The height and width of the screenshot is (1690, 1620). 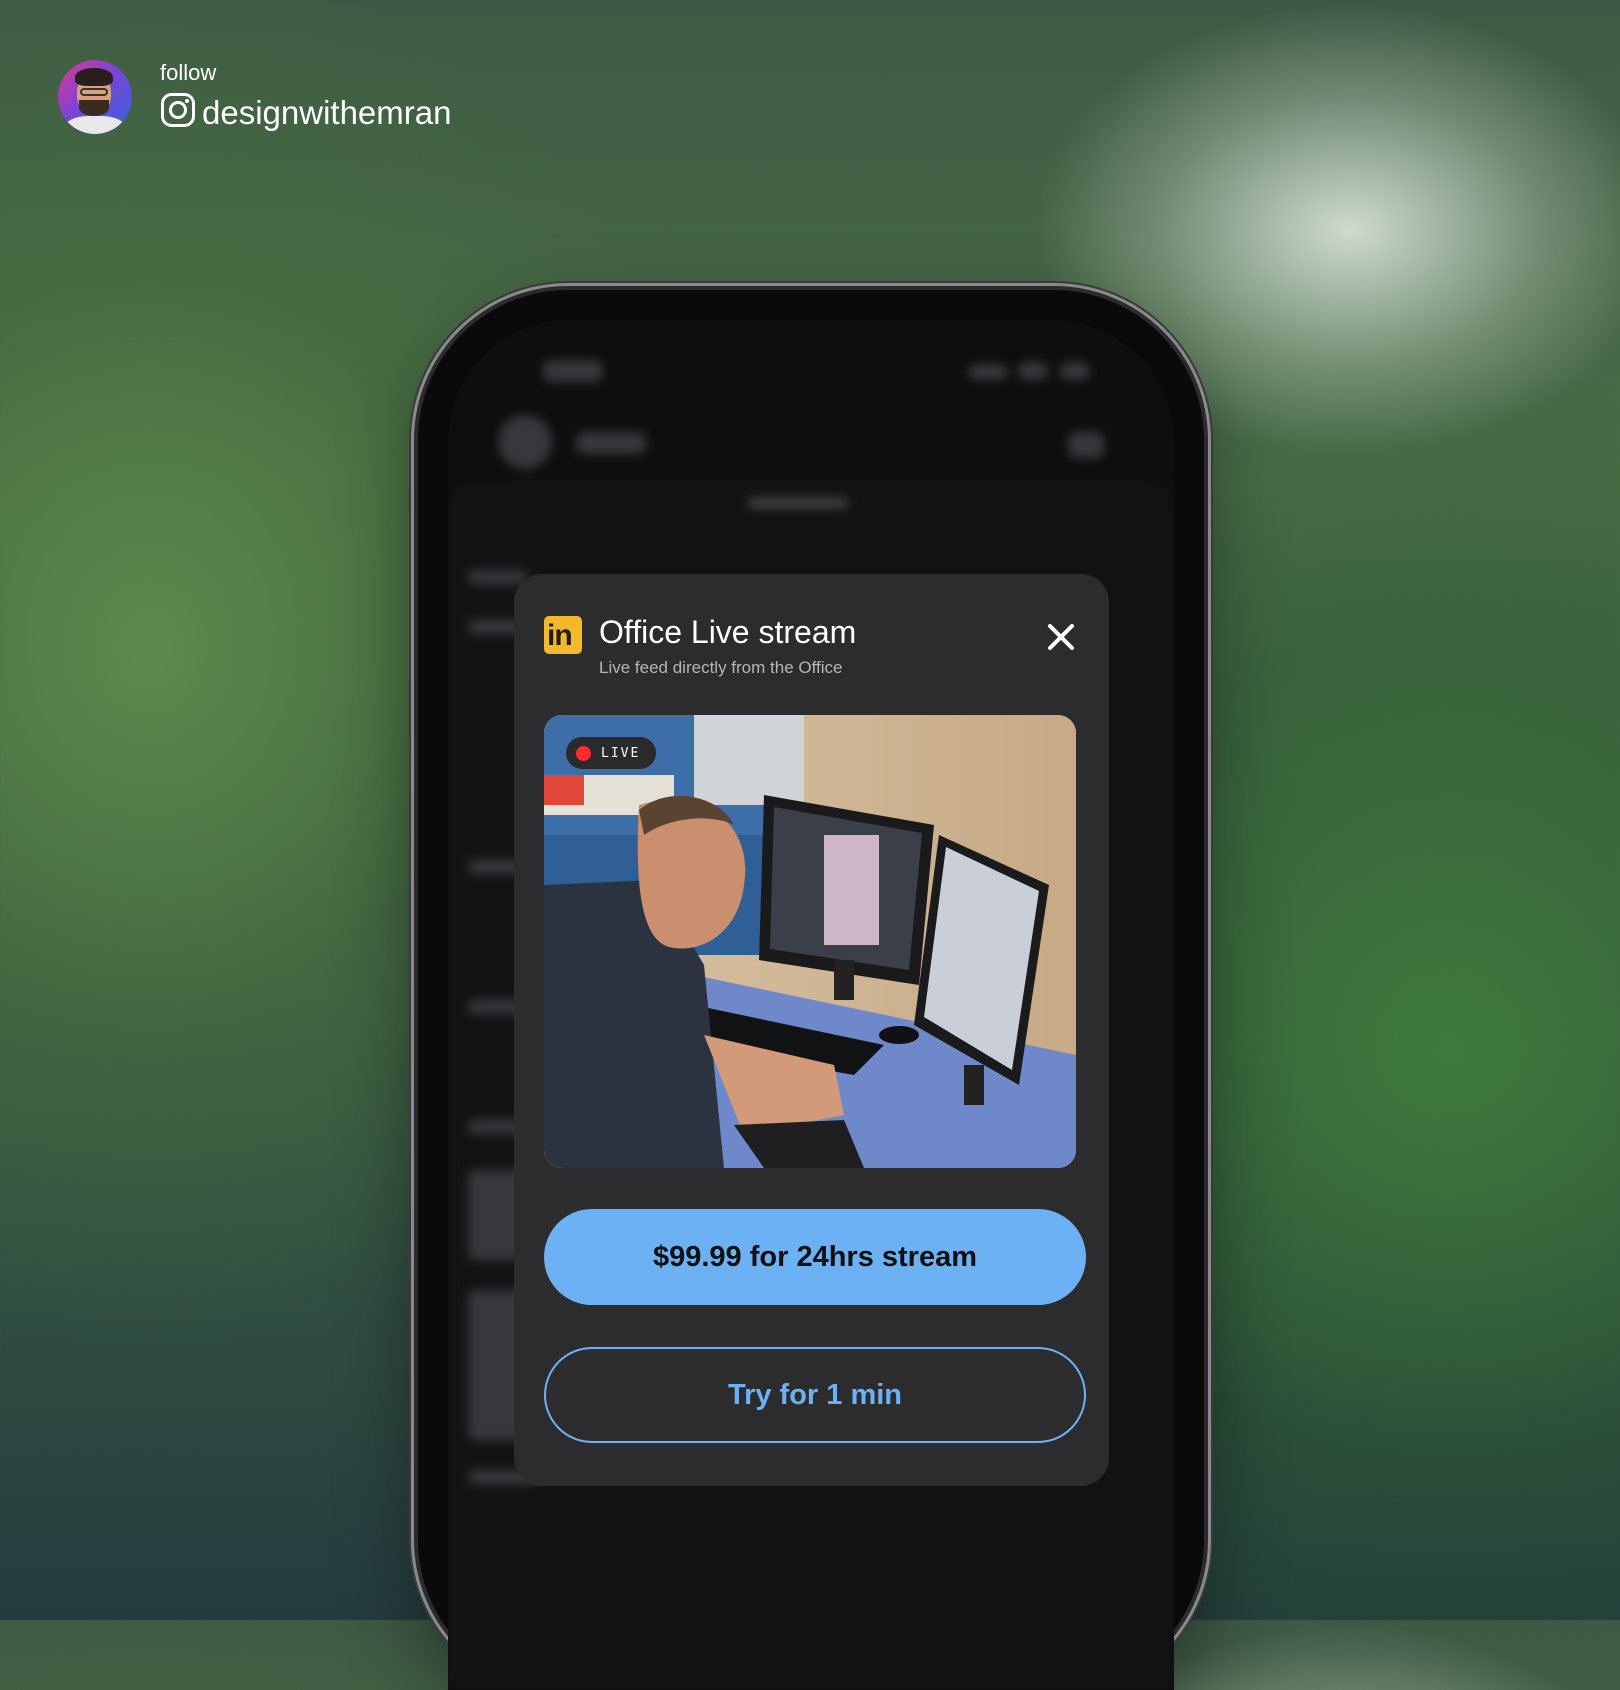 What do you see at coordinates (815, 1395) in the screenshot?
I see `try-trial-button: Try for 1 min` at bounding box center [815, 1395].